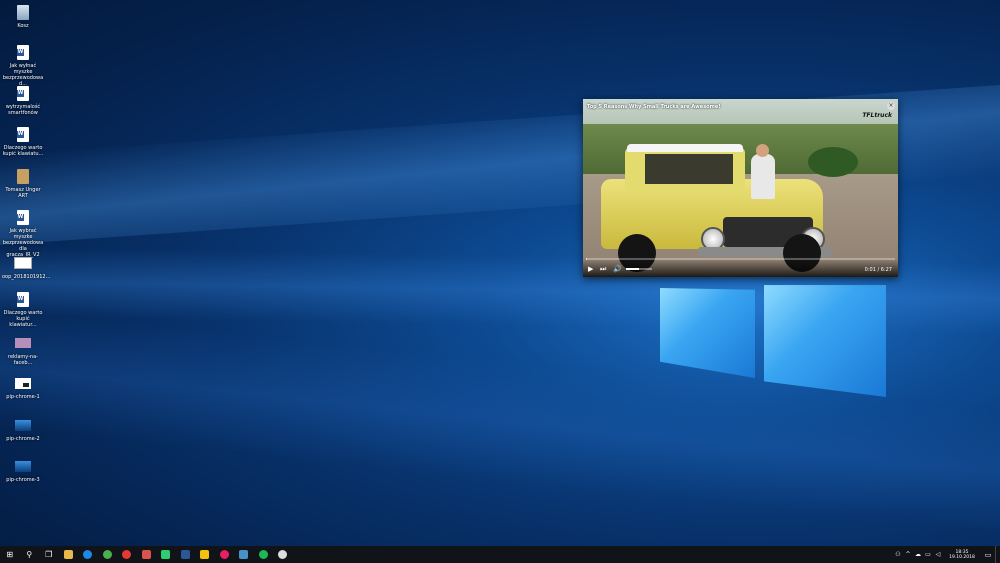 The image size is (1000, 563). What do you see at coordinates (908, 554) in the screenshot?
I see `chevron-up-icon: ^` at bounding box center [908, 554].